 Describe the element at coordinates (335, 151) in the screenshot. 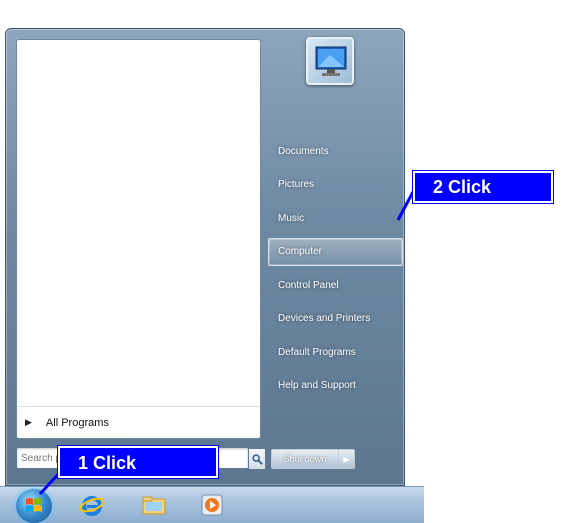

I see `documents-item: Documents` at that location.